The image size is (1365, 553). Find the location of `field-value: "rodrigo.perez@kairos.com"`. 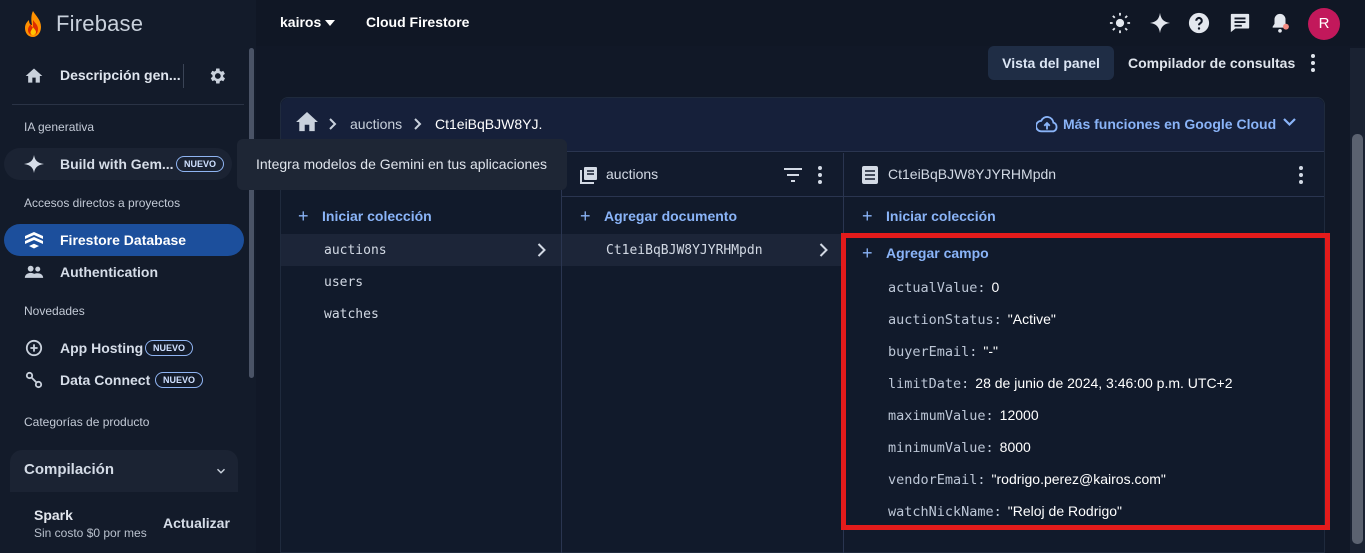

field-value: "rodrigo.perez@kairos.com" is located at coordinates (1078, 479).